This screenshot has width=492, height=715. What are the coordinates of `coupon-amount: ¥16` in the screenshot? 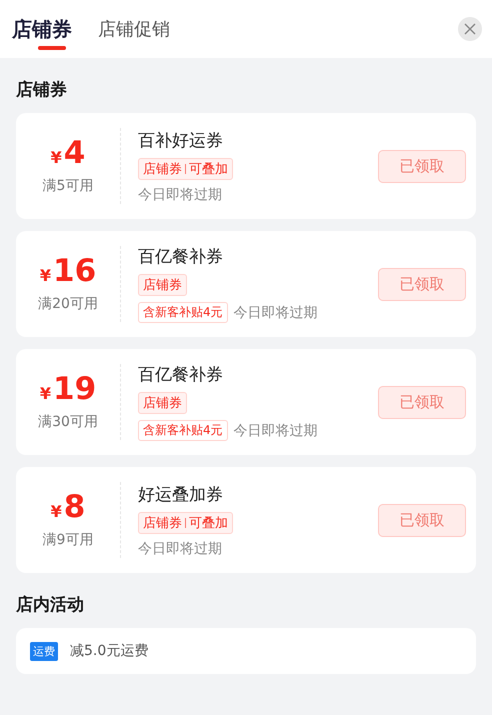 It's located at (68, 271).